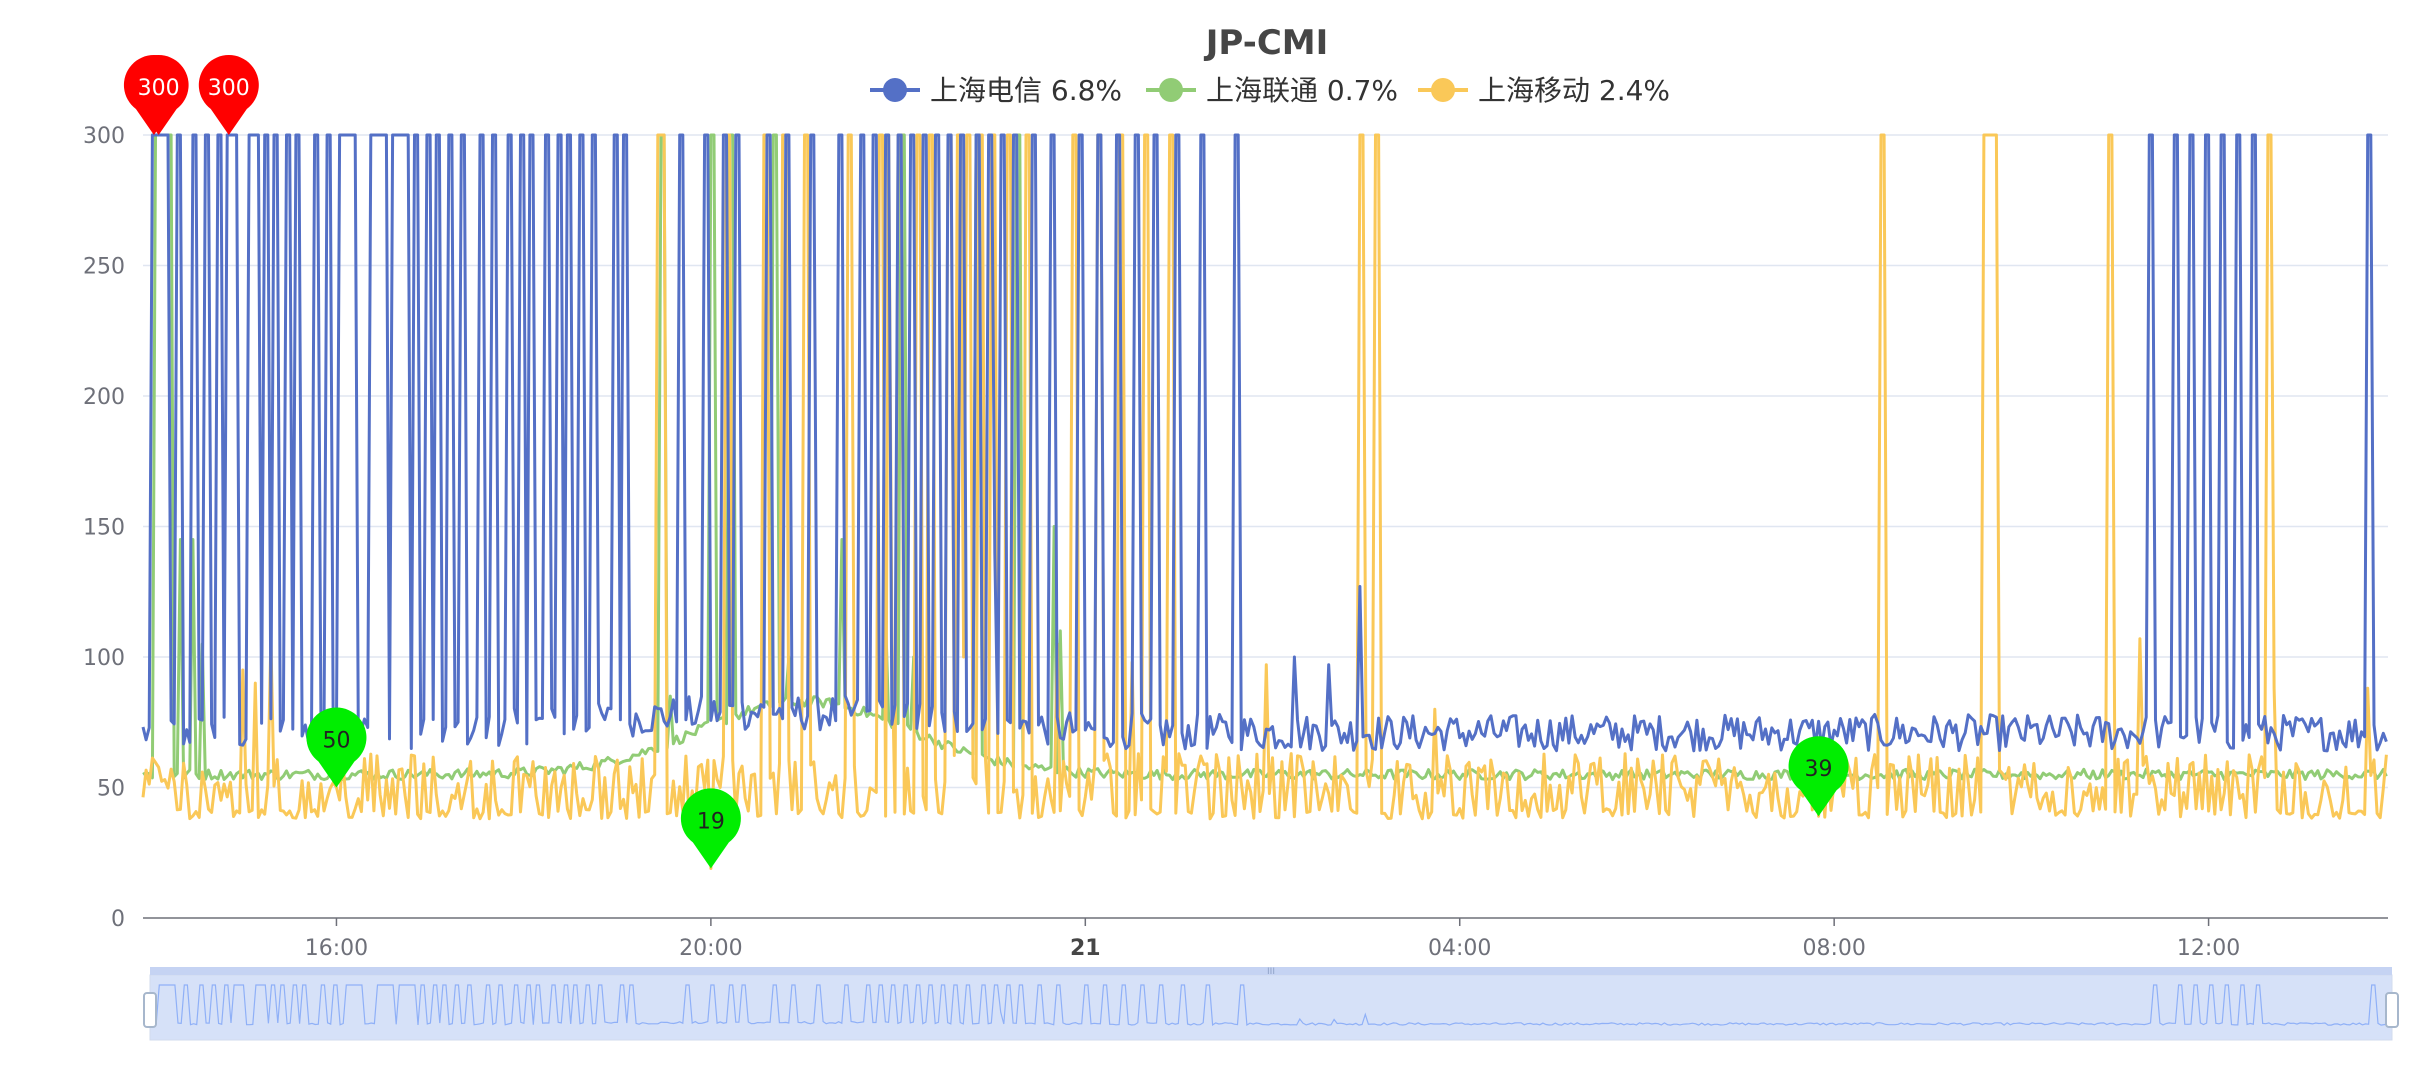 The image size is (2434, 1068). I want to click on y-tick-label: 300, so click(104, 136).